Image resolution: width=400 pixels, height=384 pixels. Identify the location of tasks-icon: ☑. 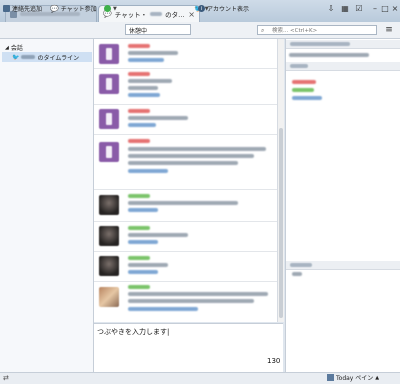
(359, 8).